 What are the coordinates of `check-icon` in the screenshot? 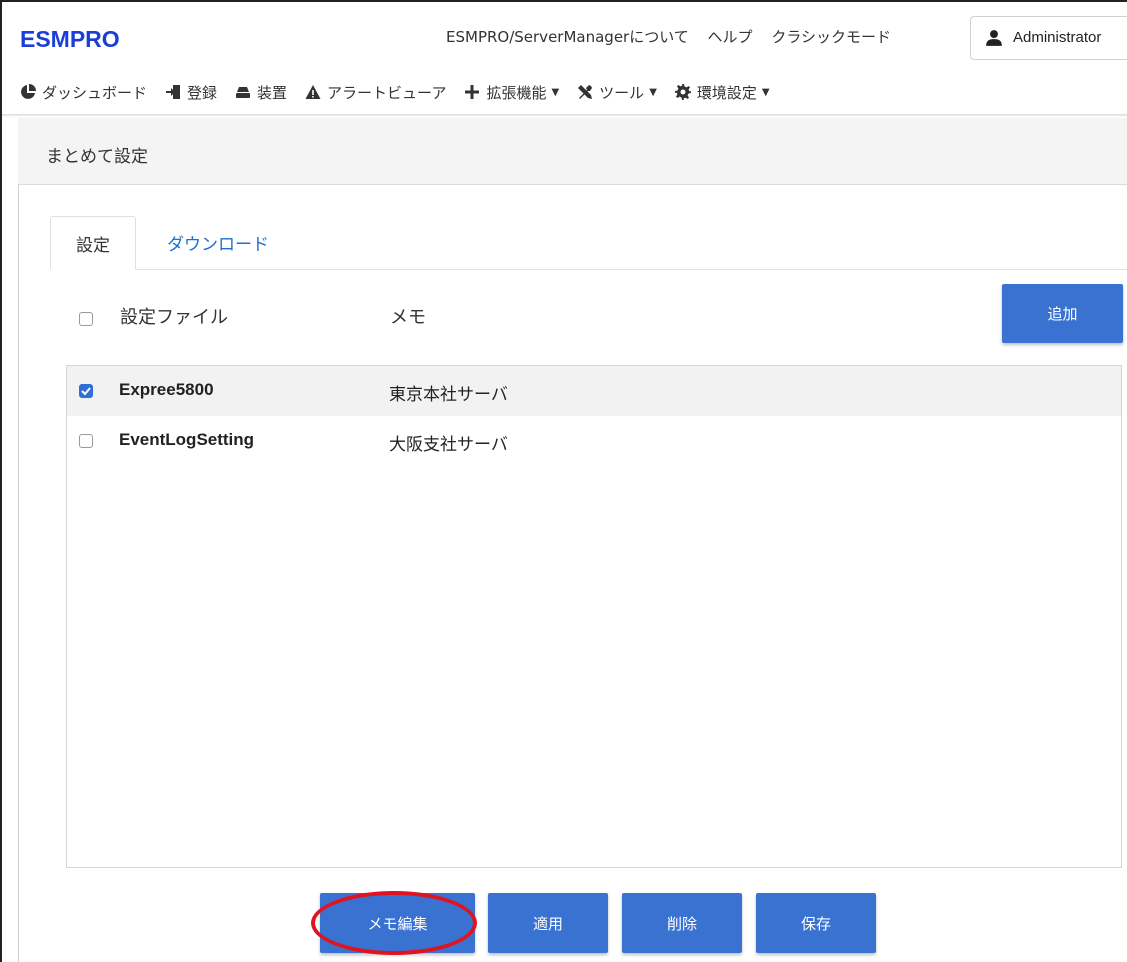 It's located at (86, 391).